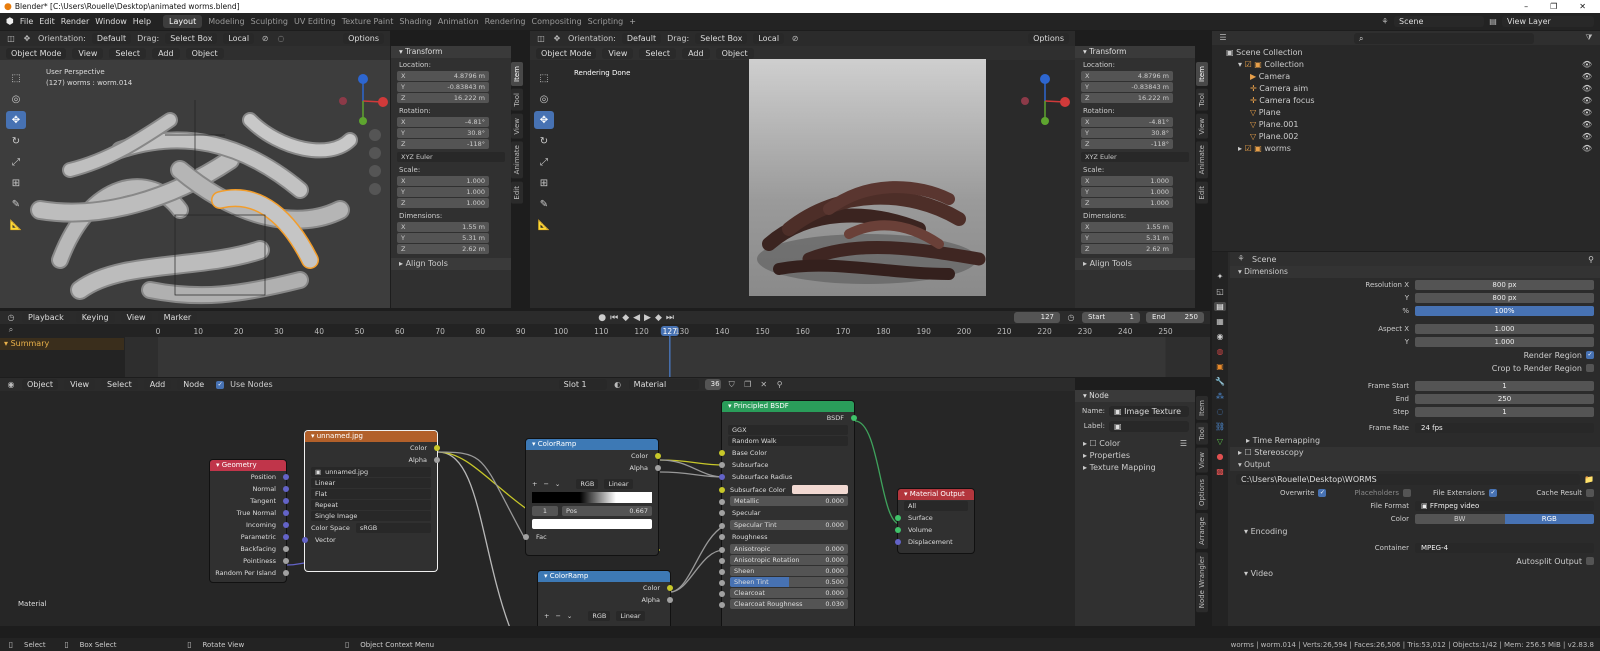 The image size is (1600, 651). I want to click on tab-item: Item, so click(517, 74).